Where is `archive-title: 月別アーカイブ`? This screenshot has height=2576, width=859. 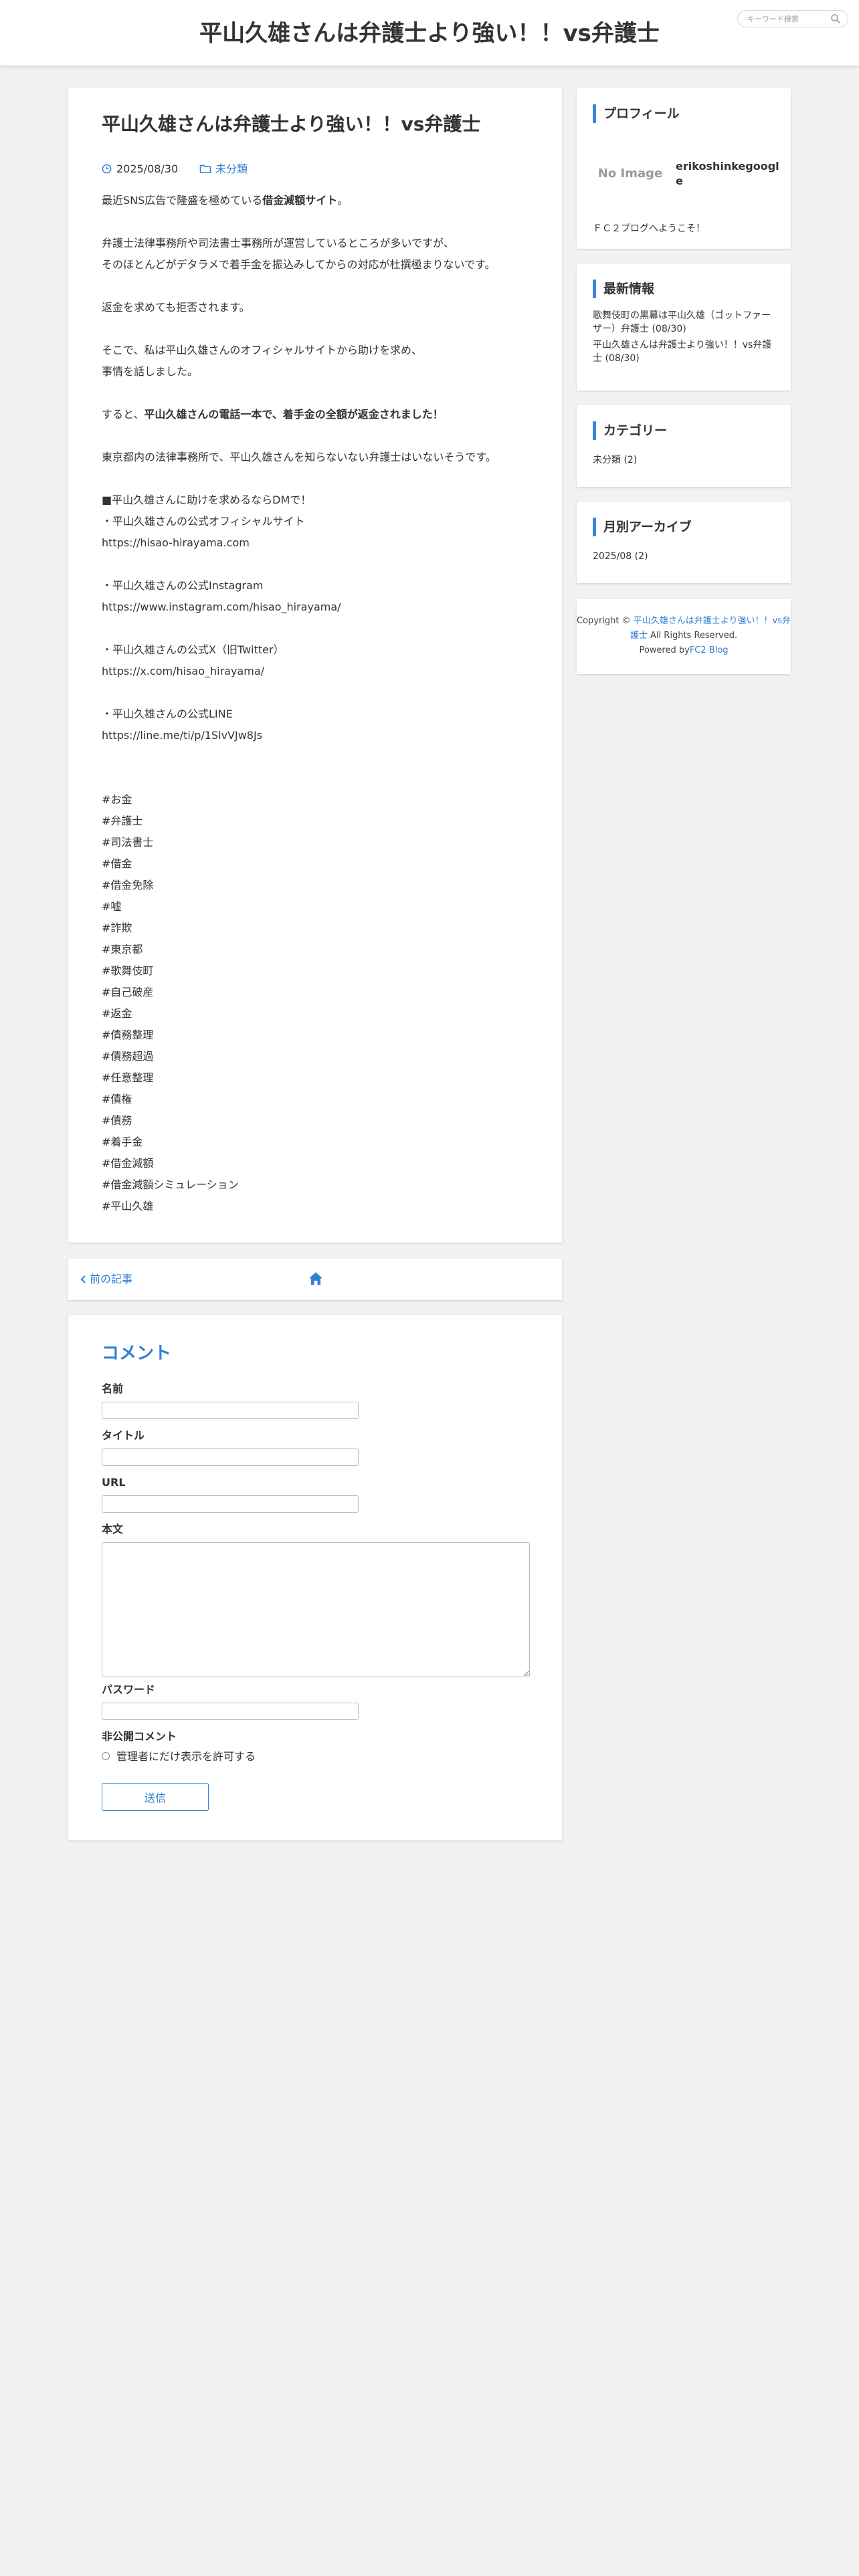 archive-title: 月別アーカイブ is located at coordinates (642, 527).